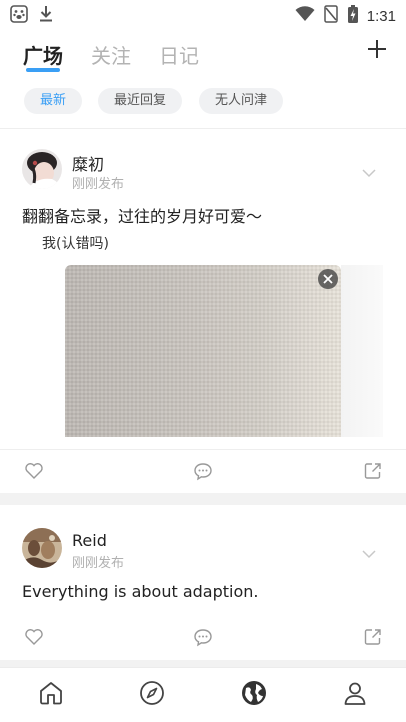  What do you see at coordinates (43, 54) in the screenshot?
I see `tab-square: 广场` at bounding box center [43, 54].